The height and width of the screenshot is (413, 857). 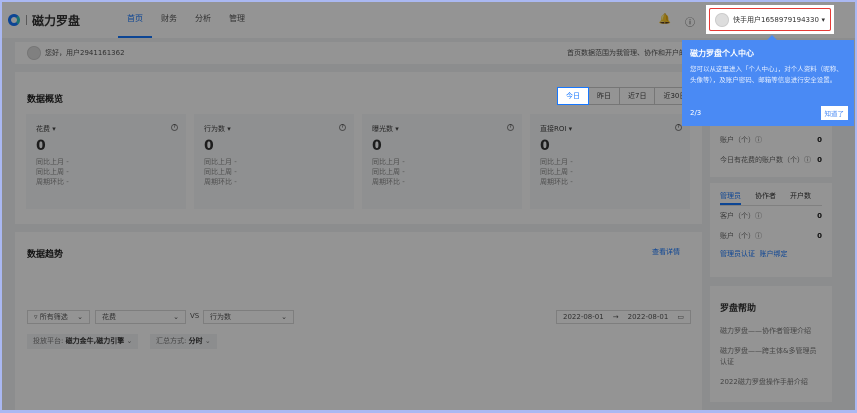 What do you see at coordinates (823, 19) in the screenshot?
I see `caret-down-icon: ▾` at bounding box center [823, 19].